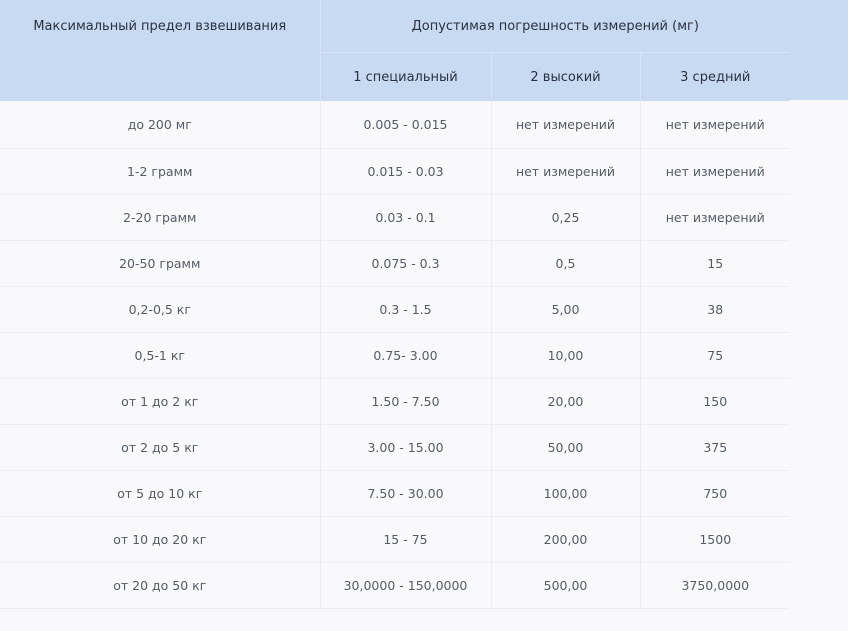  I want to click on table-cell: 3.00 - 15.00, so click(406, 447).